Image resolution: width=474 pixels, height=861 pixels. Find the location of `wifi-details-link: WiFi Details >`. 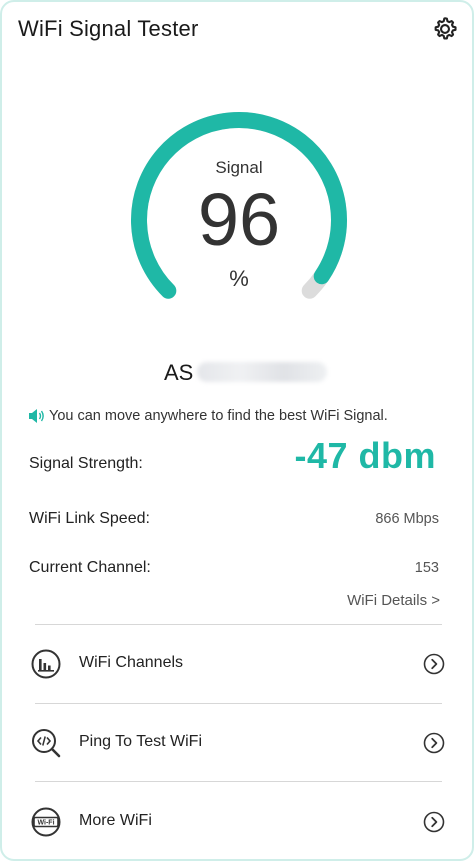

wifi-details-link: WiFi Details > is located at coordinates (393, 600).